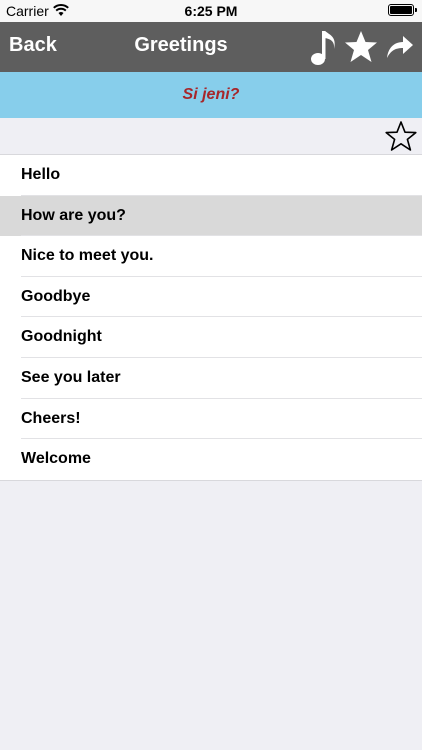 The height and width of the screenshot is (750, 422). What do you see at coordinates (211, 459) in the screenshot?
I see `list-item: Welcome` at bounding box center [211, 459].